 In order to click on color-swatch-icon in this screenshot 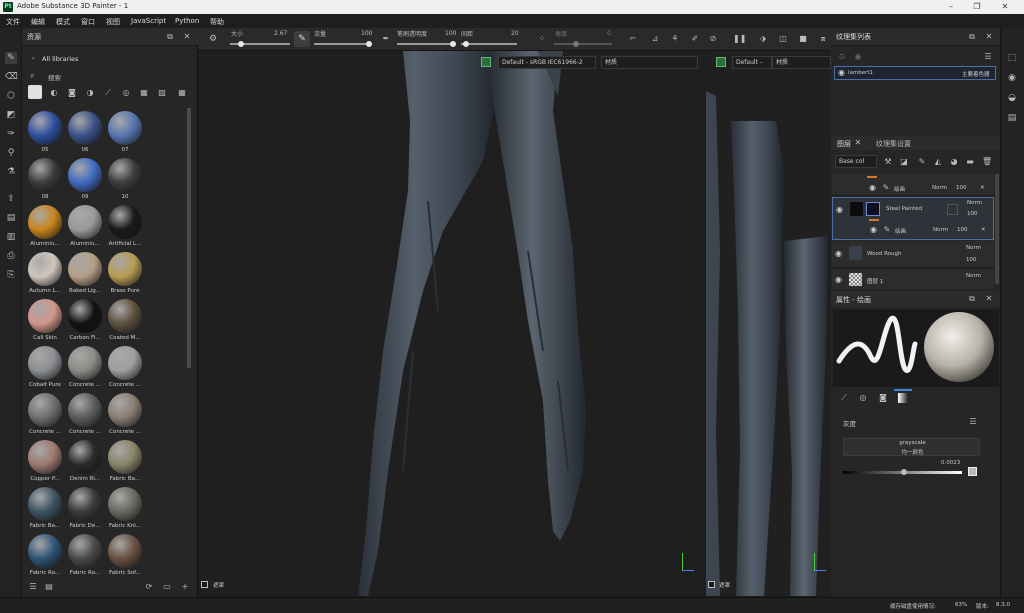, I will do `click(972, 471)`.